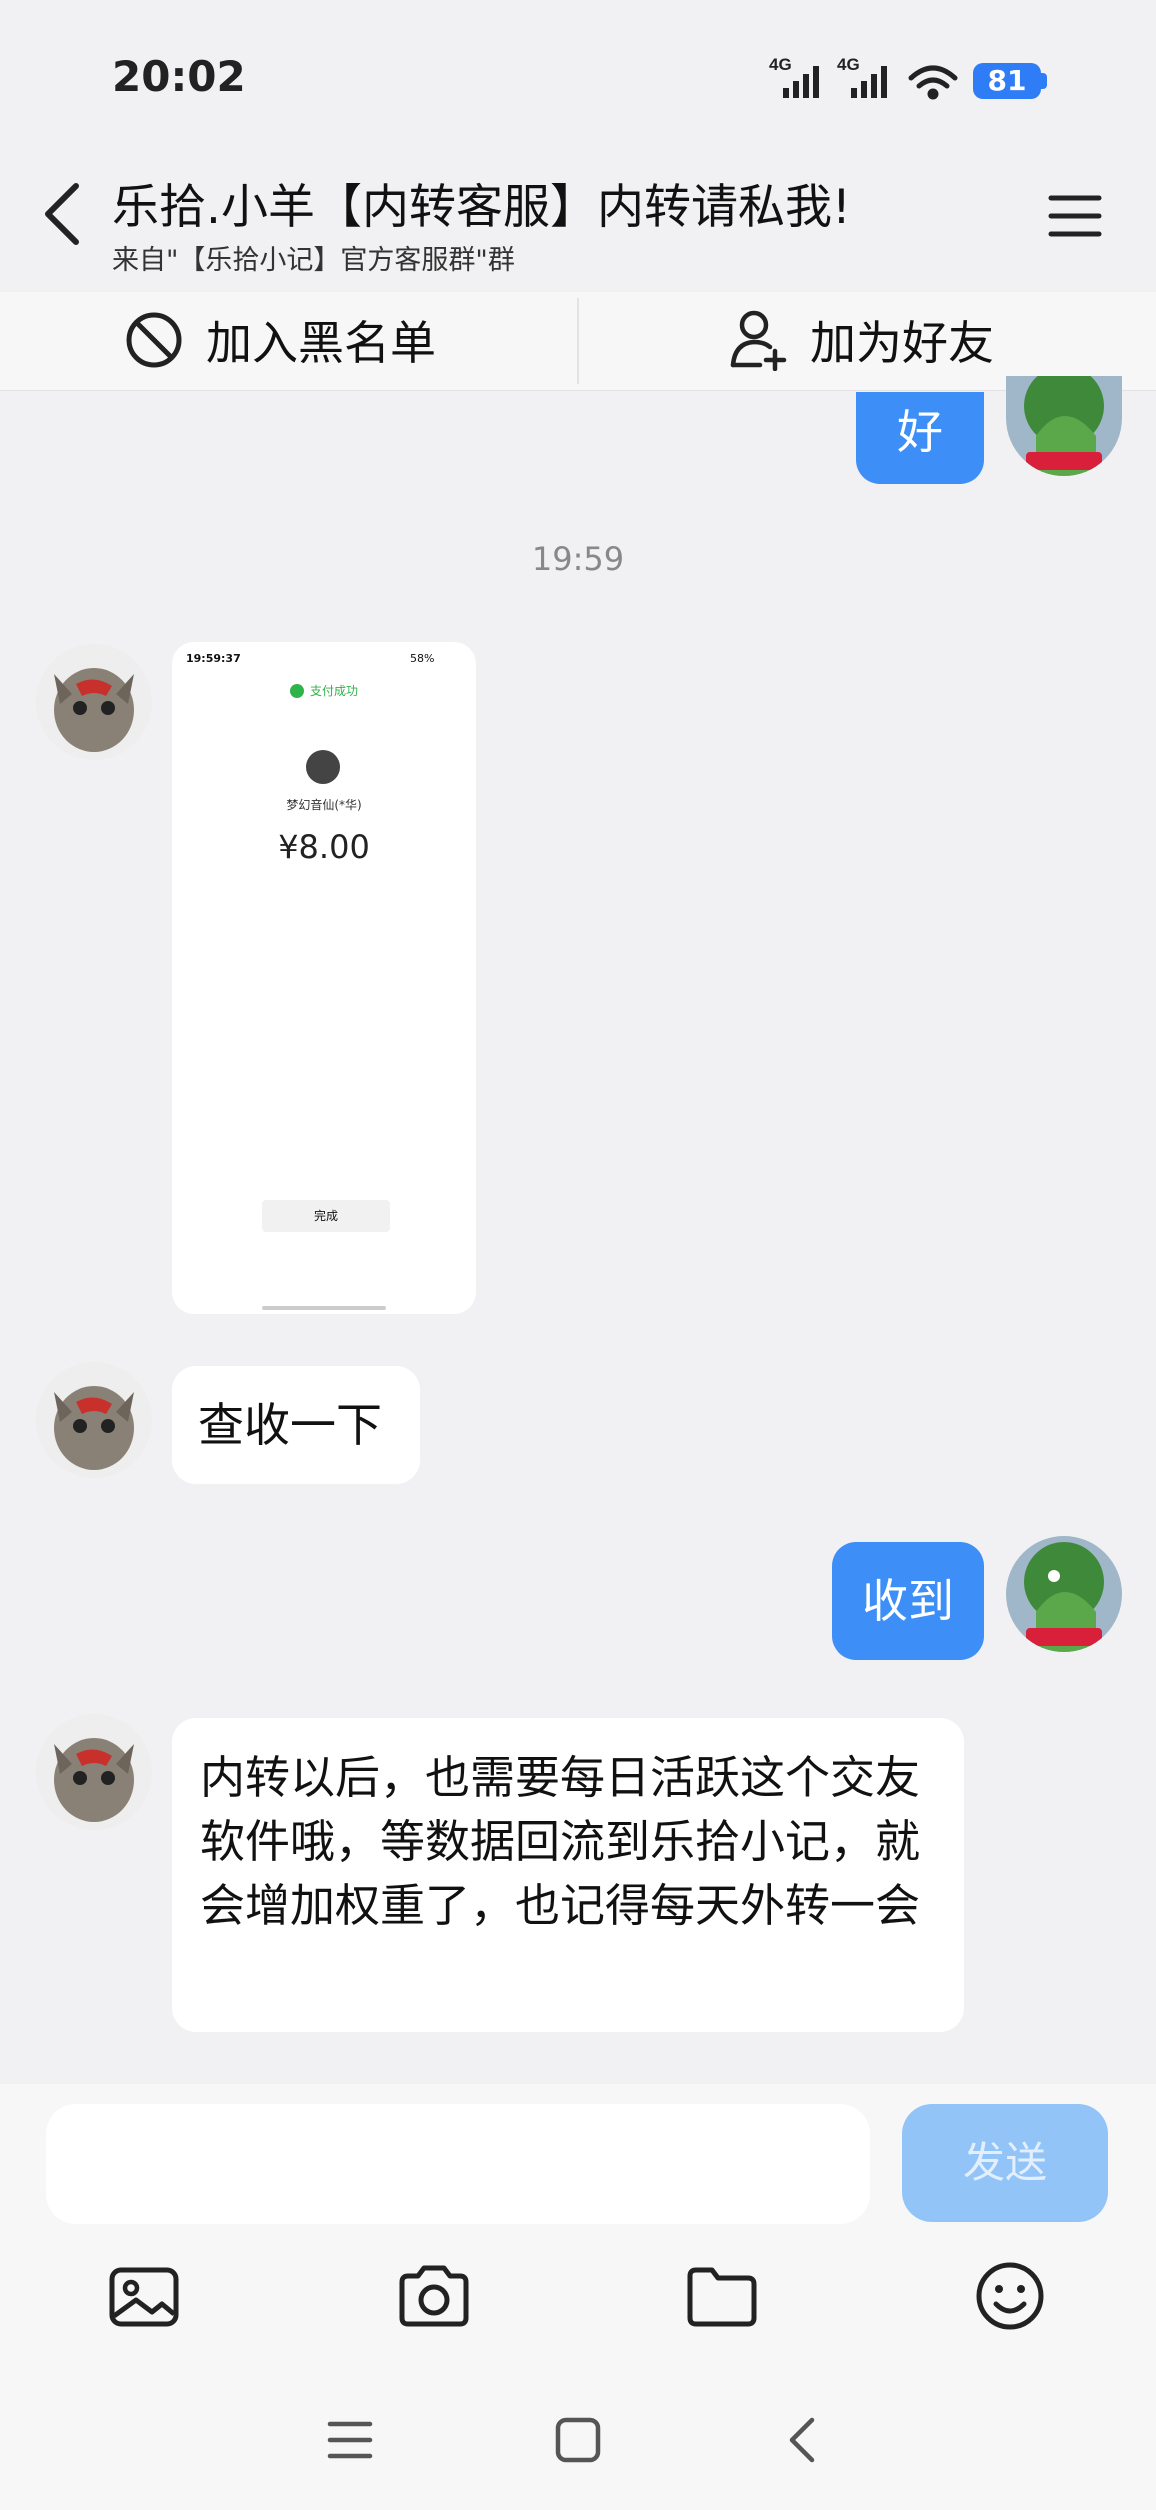 The width and height of the screenshot is (1156, 2510). What do you see at coordinates (1005, 2163) in the screenshot?
I see `send-button: 发送` at bounding box center [1005, 2163].